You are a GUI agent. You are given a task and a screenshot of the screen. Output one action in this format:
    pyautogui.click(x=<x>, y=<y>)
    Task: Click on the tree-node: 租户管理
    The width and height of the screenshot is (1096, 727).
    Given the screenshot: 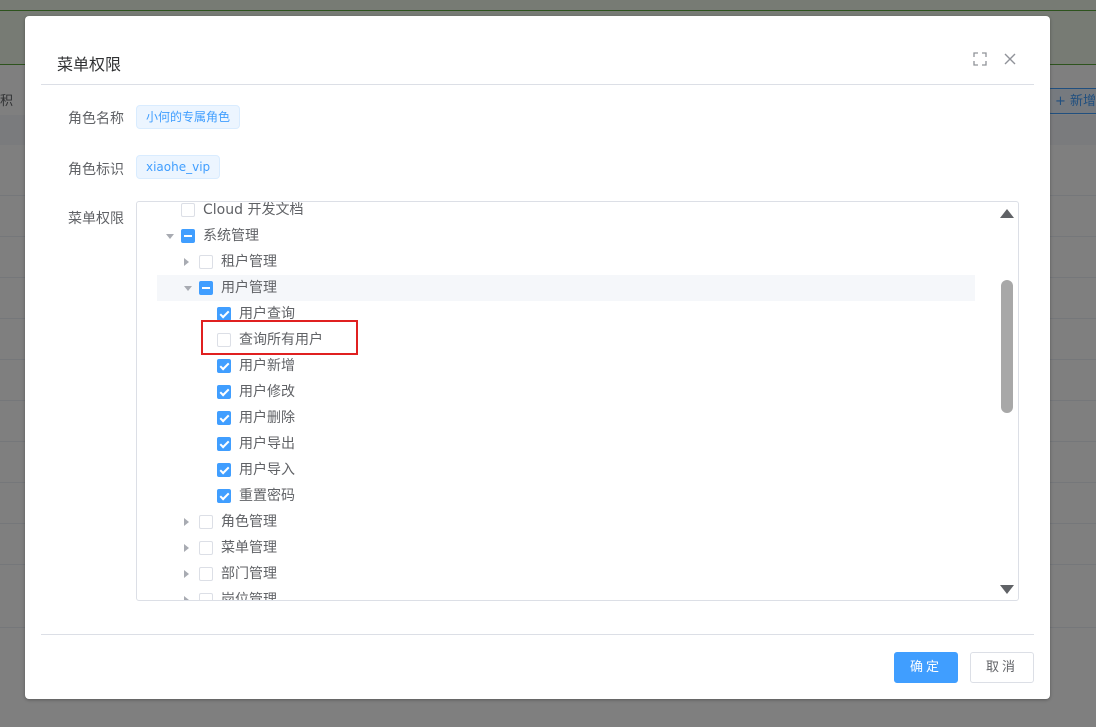 What is the action you would take?
    pyautogui.click(x=566, y=262)
    